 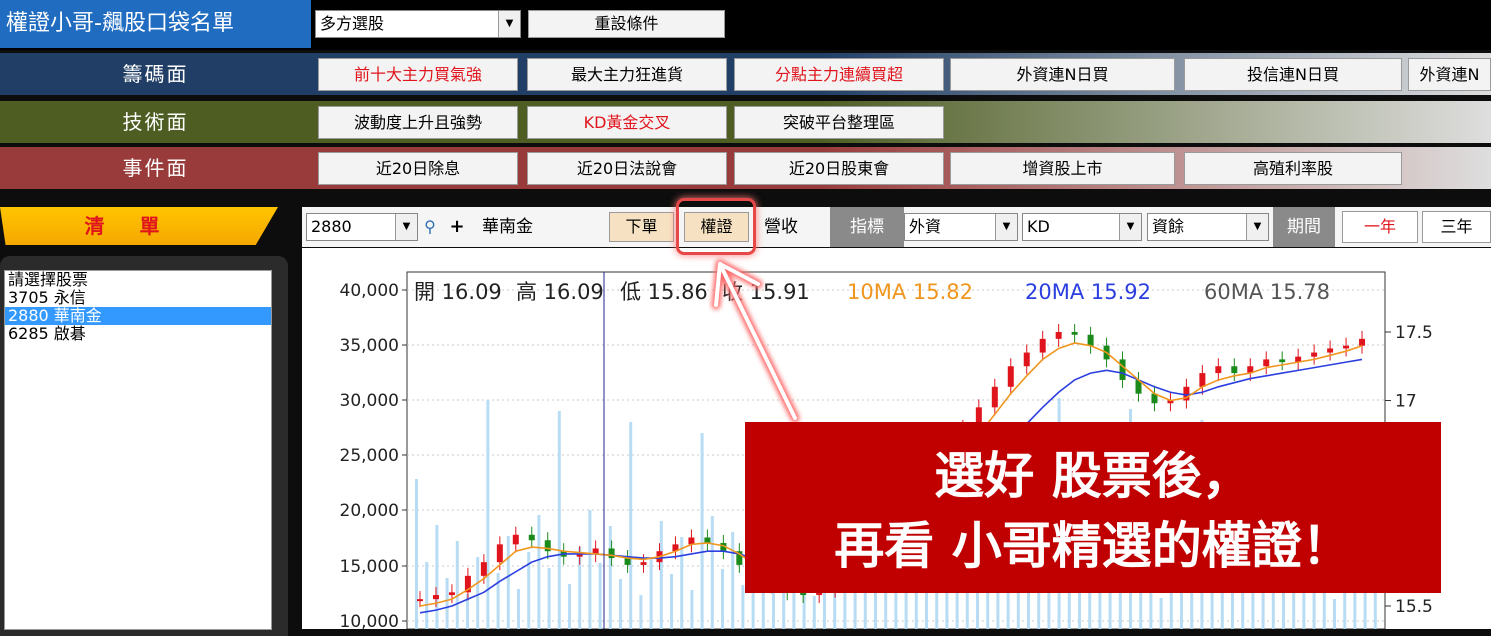 What do you see at coordinates (138, 280) in the screenshot?
I see `list-item: 請選擇股票` at bounding box center [138, 280].